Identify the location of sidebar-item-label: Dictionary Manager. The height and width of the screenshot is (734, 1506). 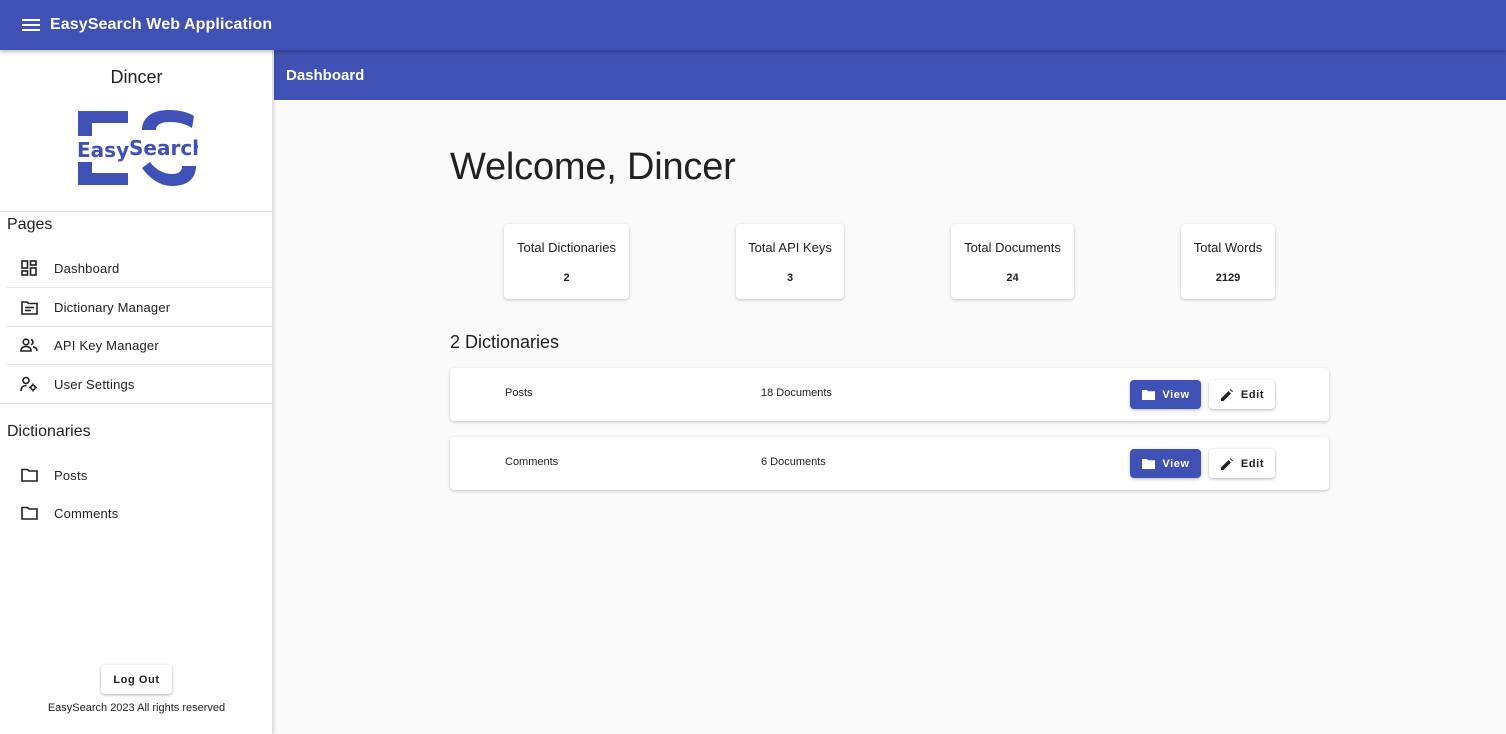
(112, 307).